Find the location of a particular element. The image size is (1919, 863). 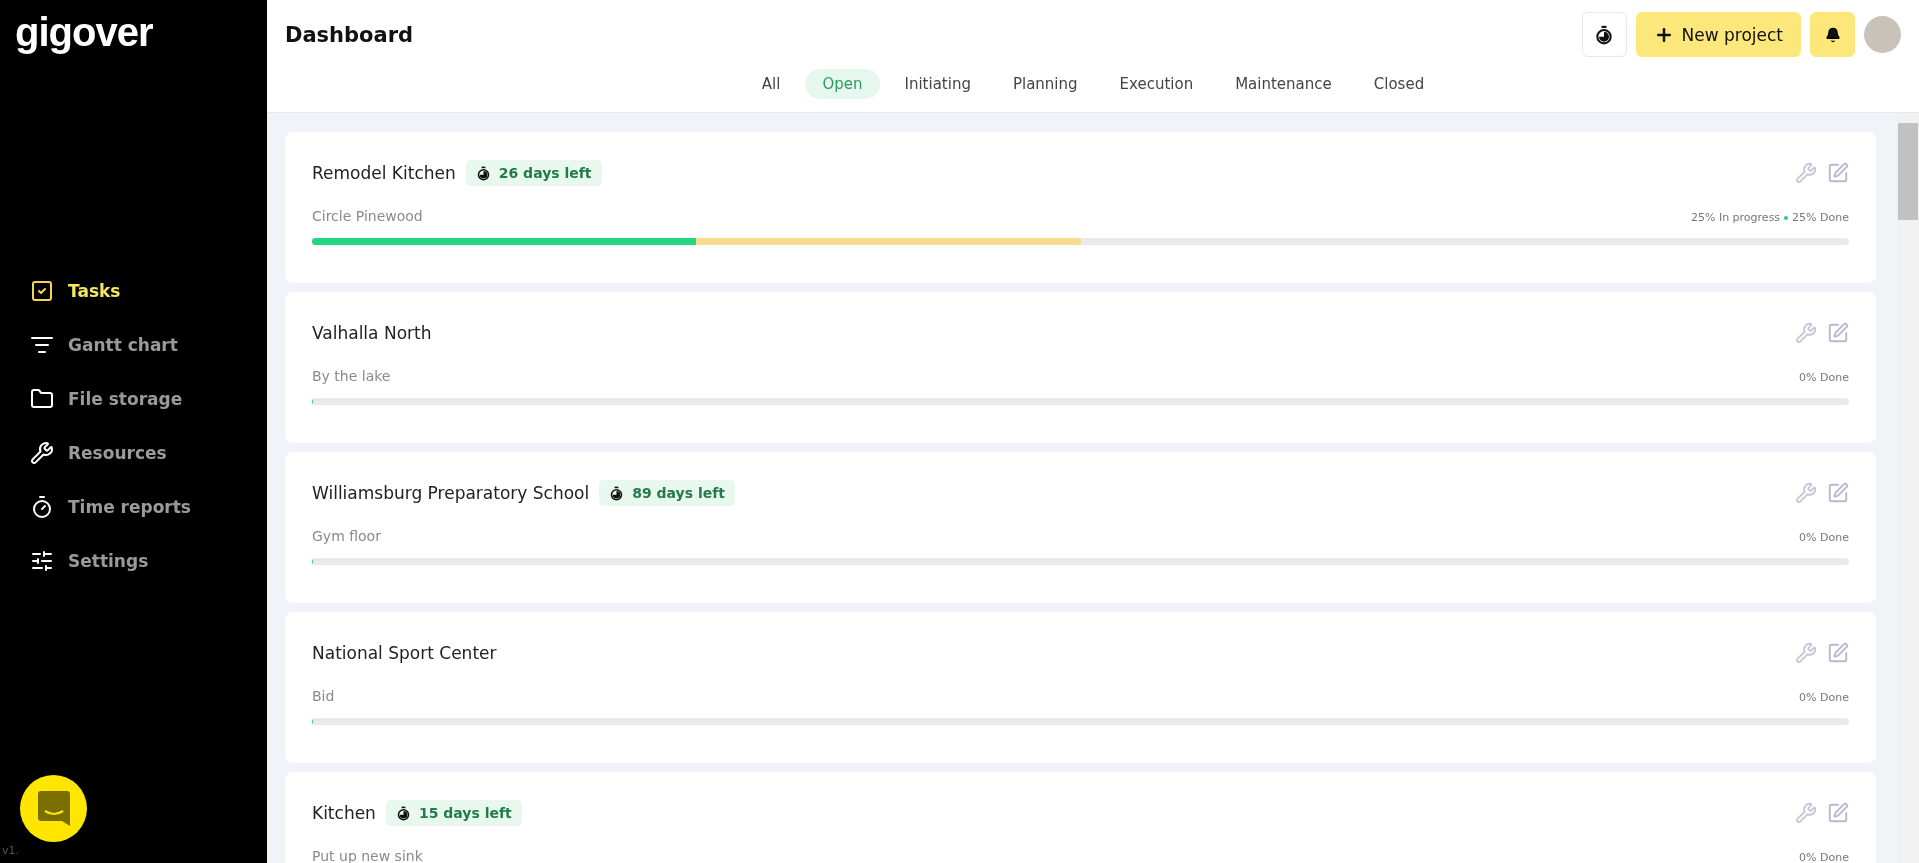

project-name: National Sport Center is located at coordinates (404, 653).